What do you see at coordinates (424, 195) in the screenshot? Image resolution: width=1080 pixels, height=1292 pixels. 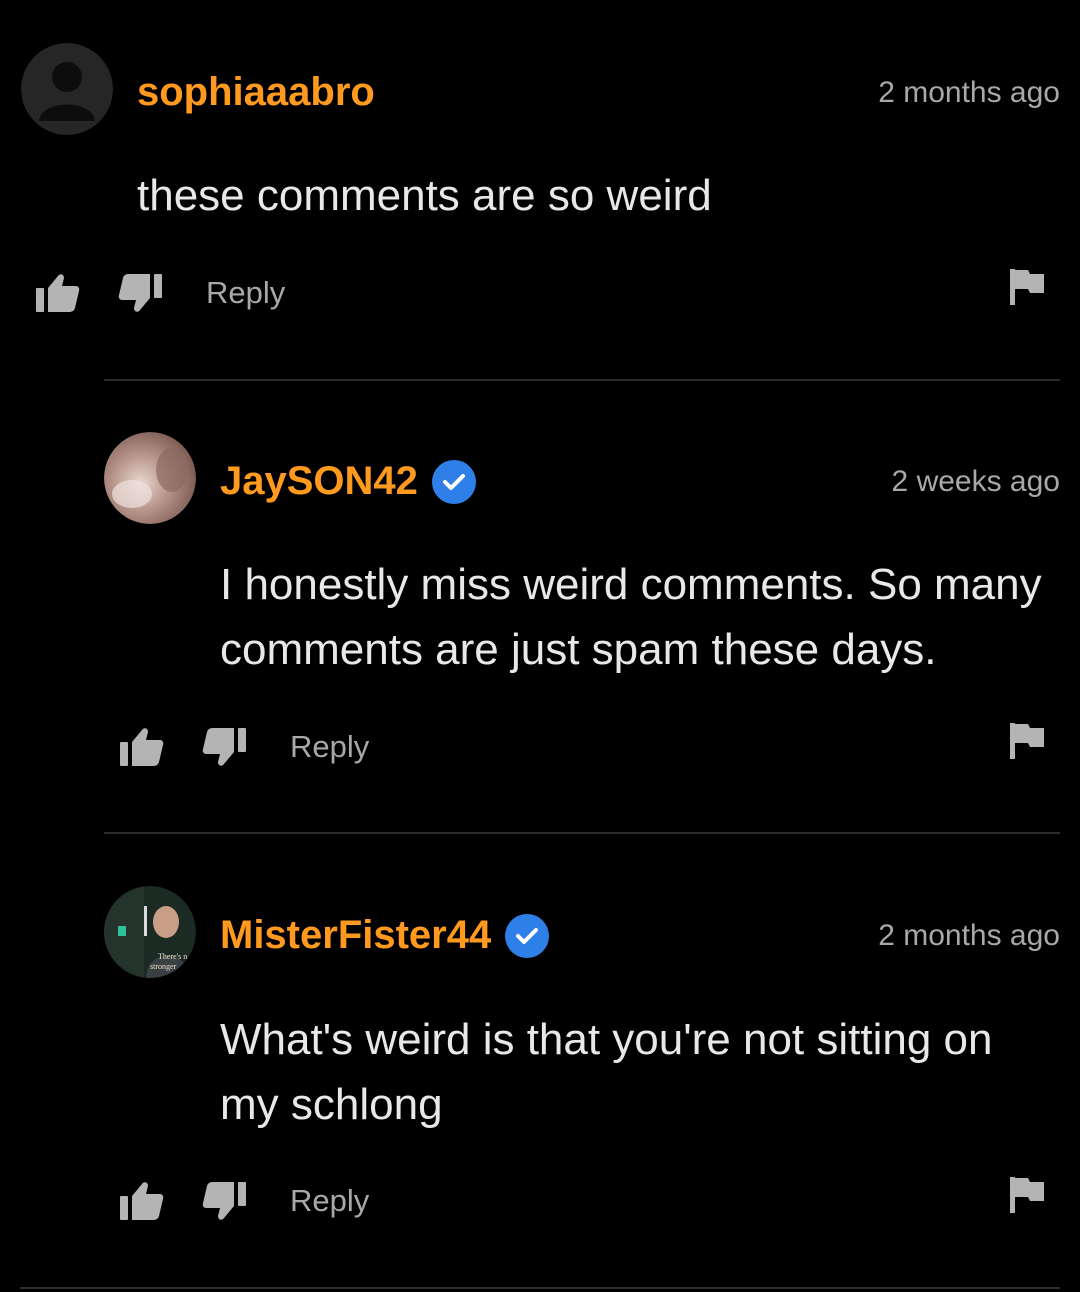 I see `comment-text: these comments are so weird` at bounding box center [424, 195].